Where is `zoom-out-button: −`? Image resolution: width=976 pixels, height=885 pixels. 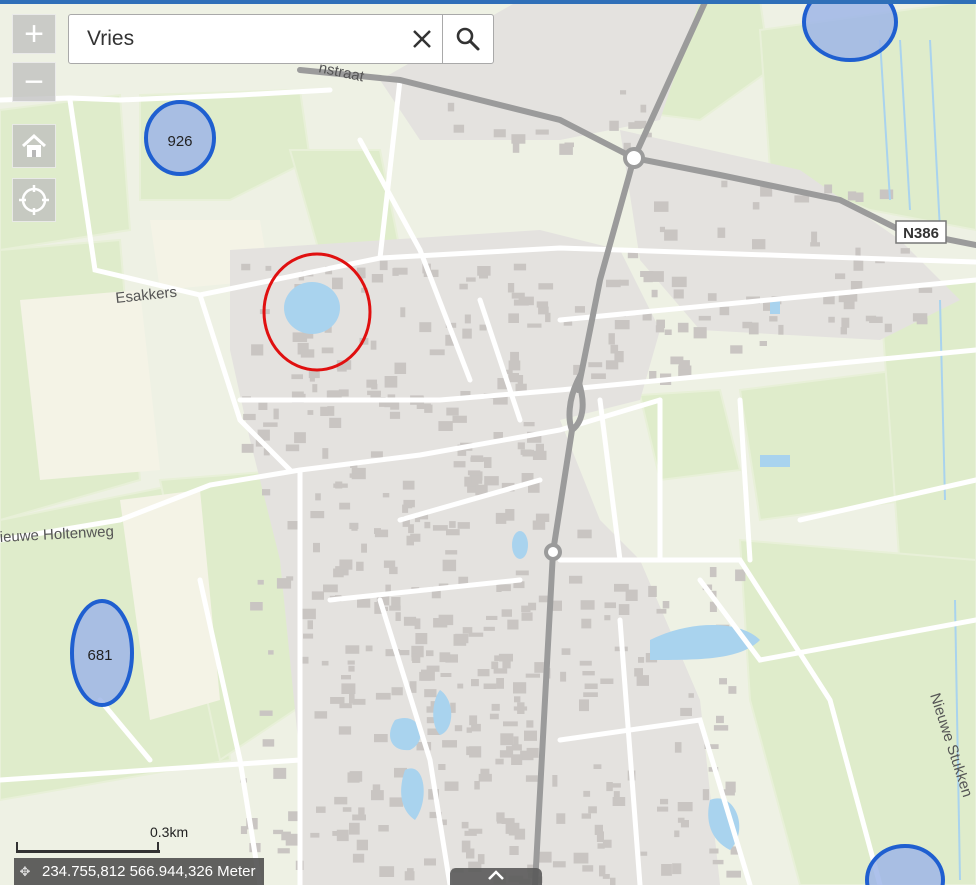 zoom-out-button: − is located at coordinates (34, 82).